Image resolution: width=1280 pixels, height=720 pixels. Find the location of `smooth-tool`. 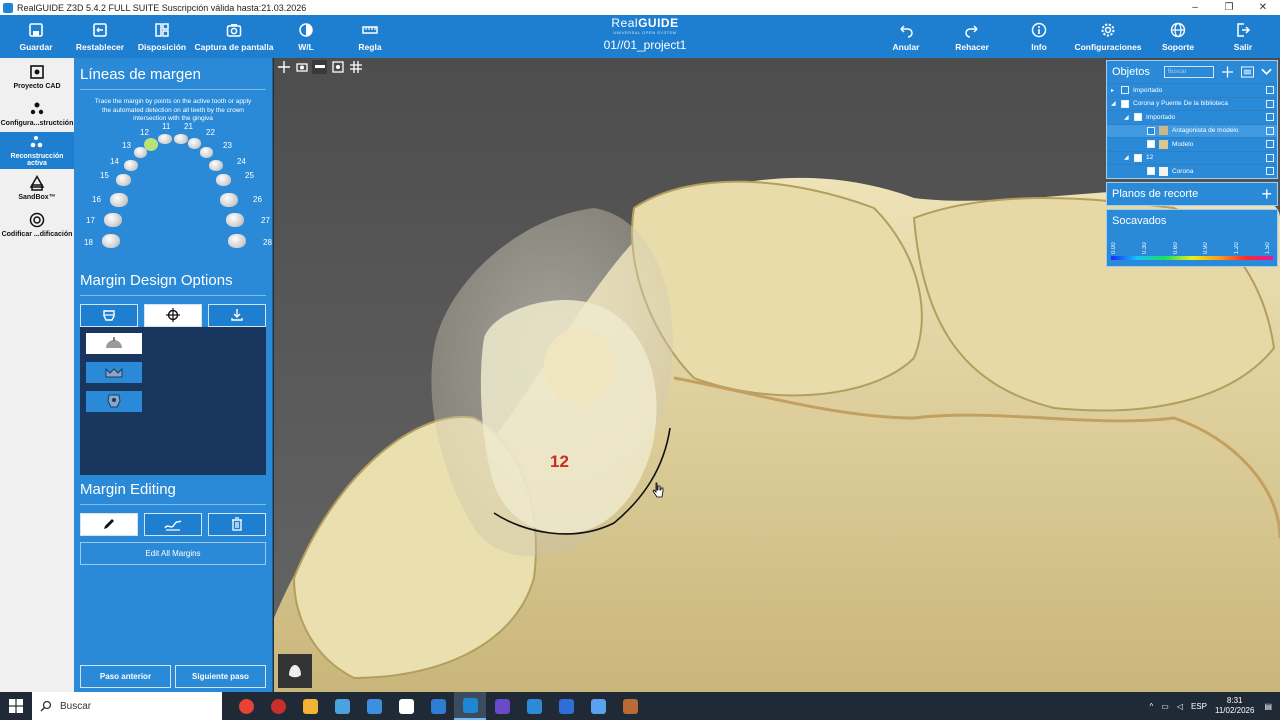

smooth-tool is located at coordinates (173, 524).